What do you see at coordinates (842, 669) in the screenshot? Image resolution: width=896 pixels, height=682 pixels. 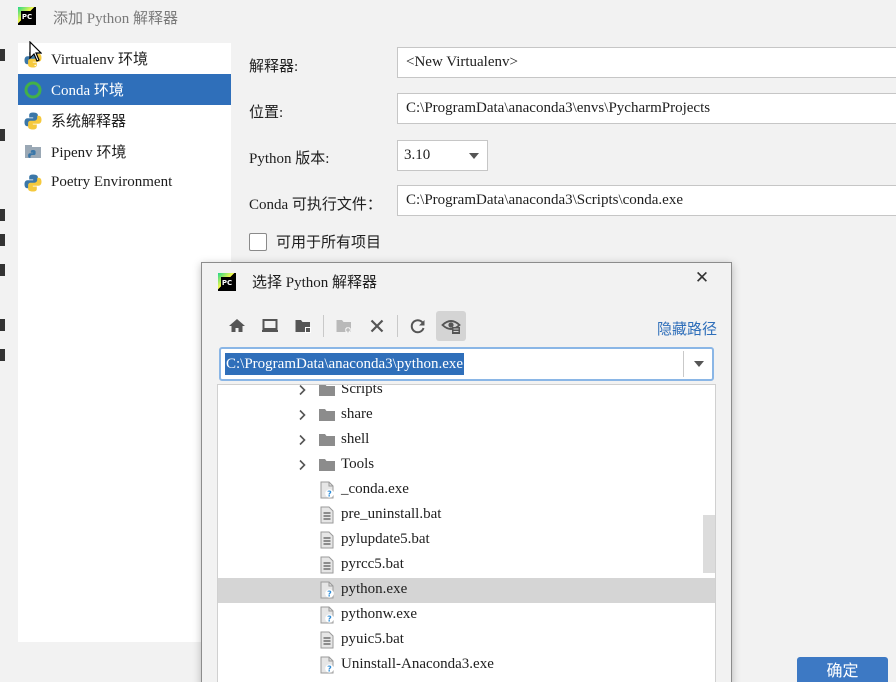 I see `ok-button: 确定` at bounding box center [842, 669].